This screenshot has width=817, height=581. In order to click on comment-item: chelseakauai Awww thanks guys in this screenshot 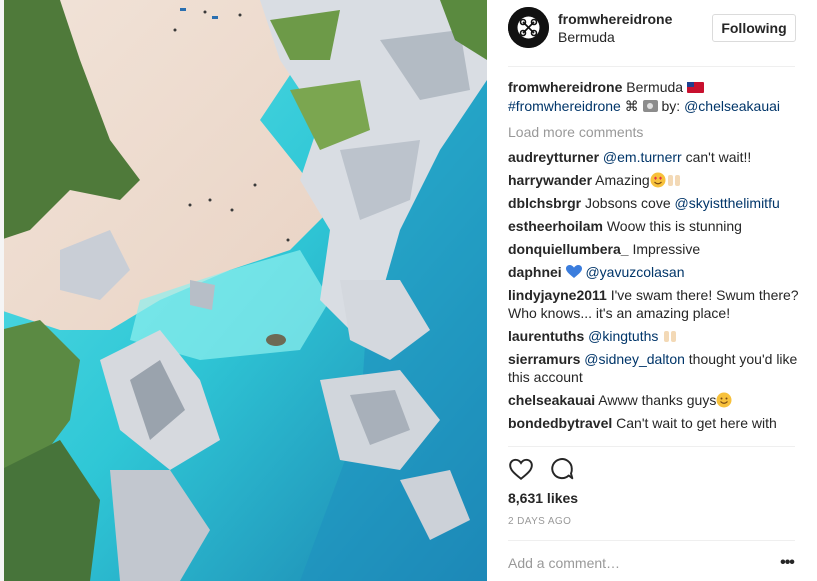, I will do `click(654, 400)`.